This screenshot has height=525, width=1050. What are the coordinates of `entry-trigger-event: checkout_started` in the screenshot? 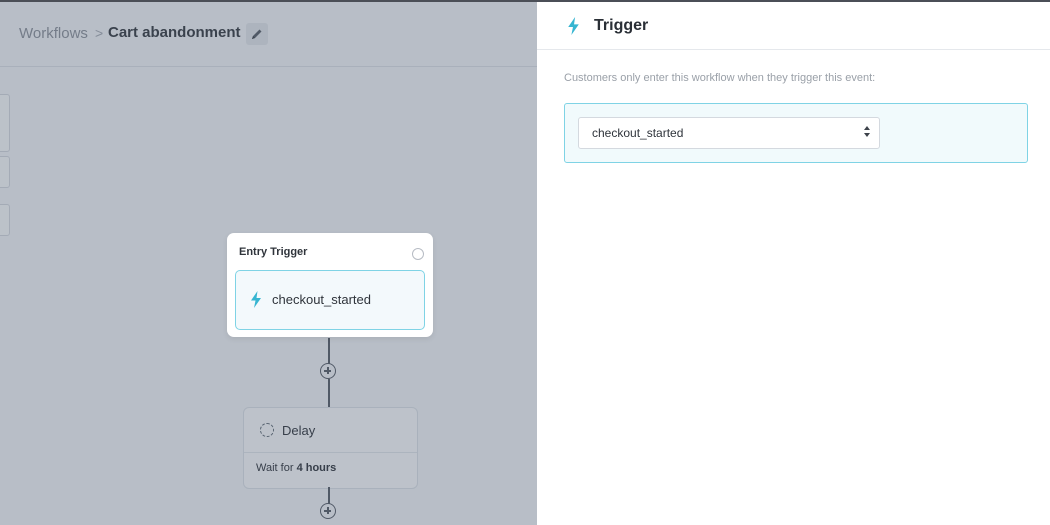 It's located at (322, 299).